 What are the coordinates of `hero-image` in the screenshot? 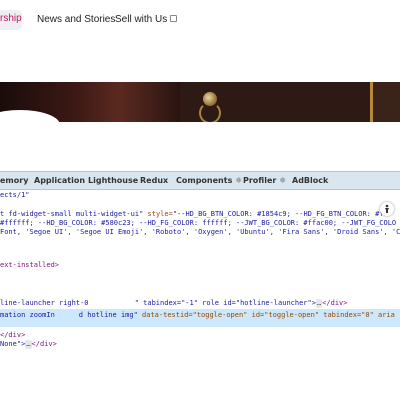 It's located at (200, 102).